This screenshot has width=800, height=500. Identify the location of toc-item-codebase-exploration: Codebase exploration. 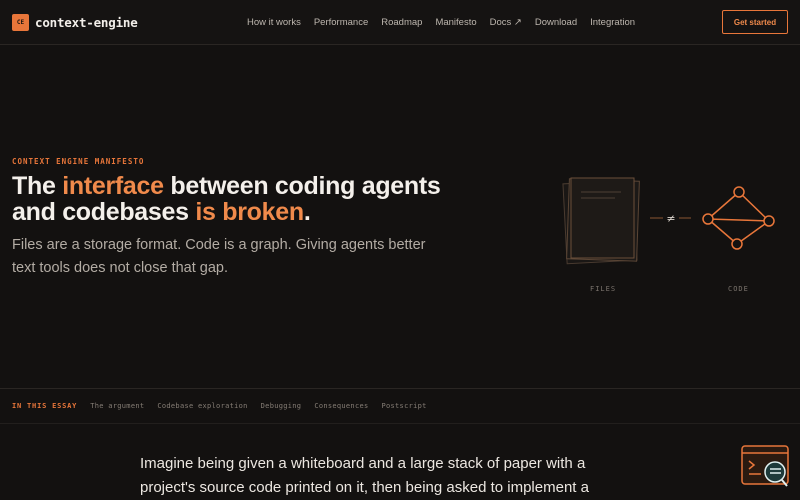
(202, 406).